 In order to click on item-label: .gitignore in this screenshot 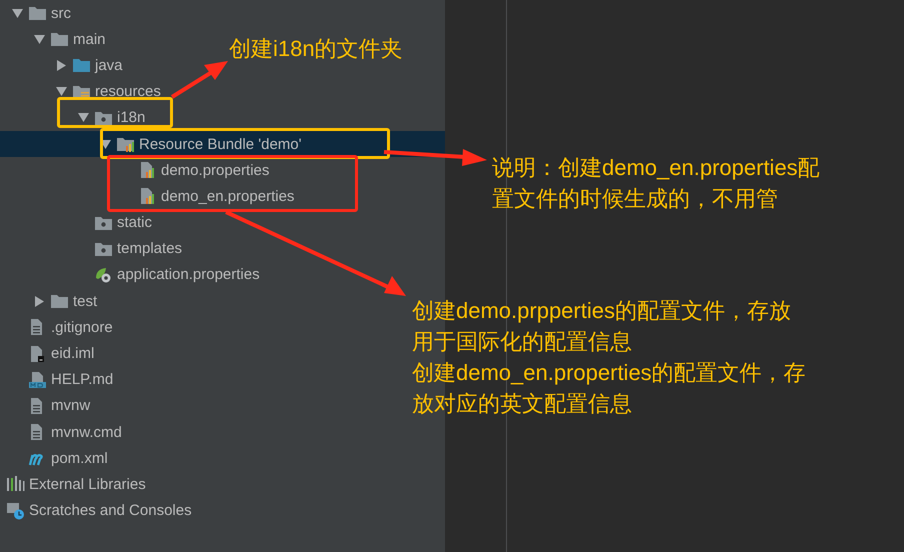, I will do `click(82, 327)`.